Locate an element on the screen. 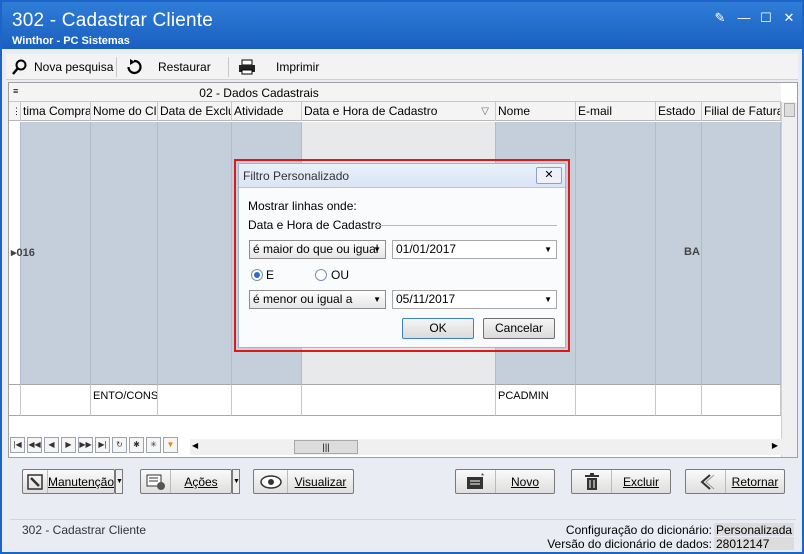 This screenshot has width=804, height=554. dict-config-label: Configuração do dicionário: is located at coordinates (638, 530).